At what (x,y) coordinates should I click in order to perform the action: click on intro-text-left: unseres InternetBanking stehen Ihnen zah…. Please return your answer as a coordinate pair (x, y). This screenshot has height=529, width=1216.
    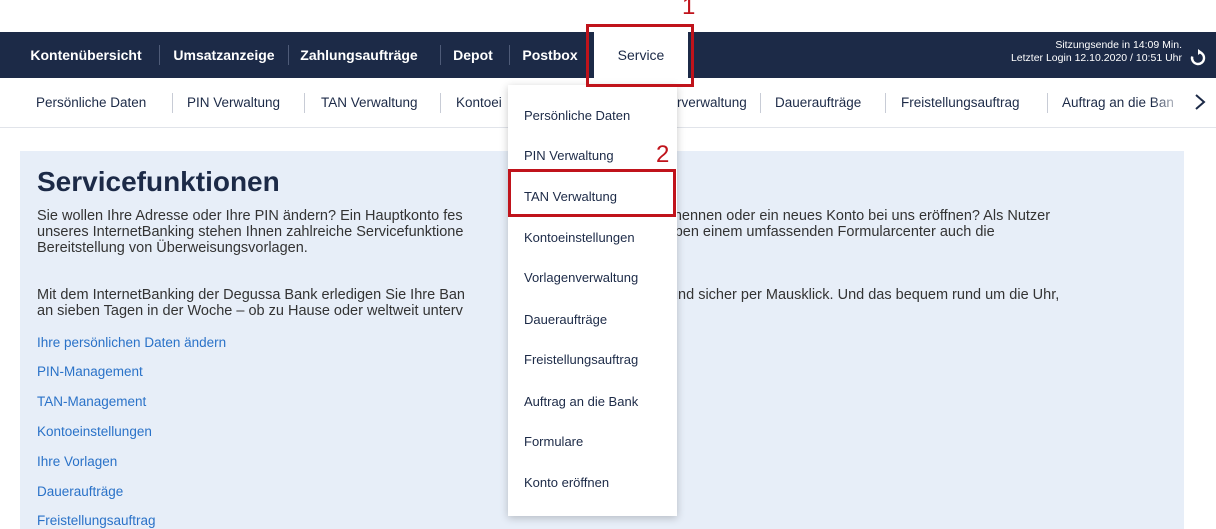
    Looking at the image, I should click on (250, 232).